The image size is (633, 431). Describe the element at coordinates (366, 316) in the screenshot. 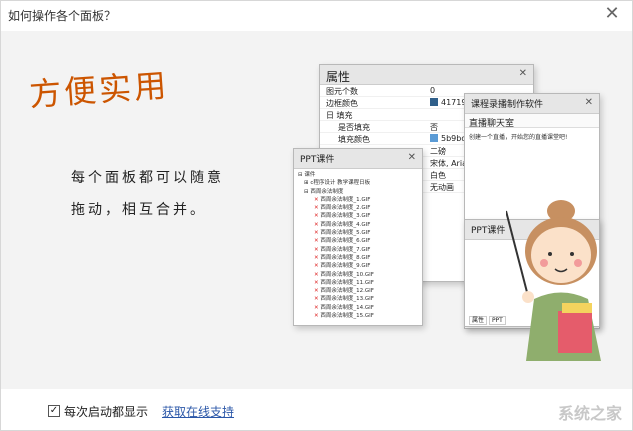

I see `tree-file: 西周余法制度_15.GIF` at that location.